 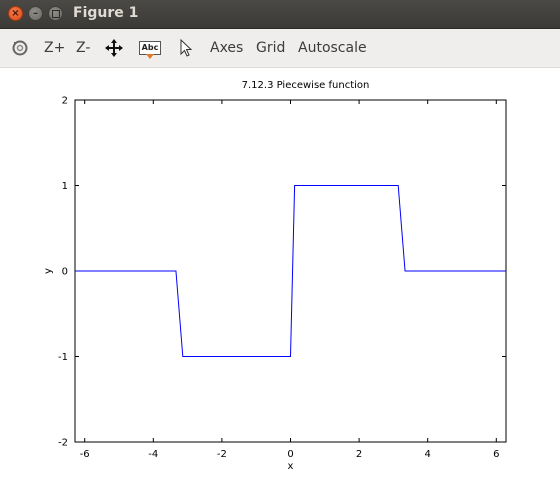 I want to click on x-tick-label: 4, so click(x=428, y=454).